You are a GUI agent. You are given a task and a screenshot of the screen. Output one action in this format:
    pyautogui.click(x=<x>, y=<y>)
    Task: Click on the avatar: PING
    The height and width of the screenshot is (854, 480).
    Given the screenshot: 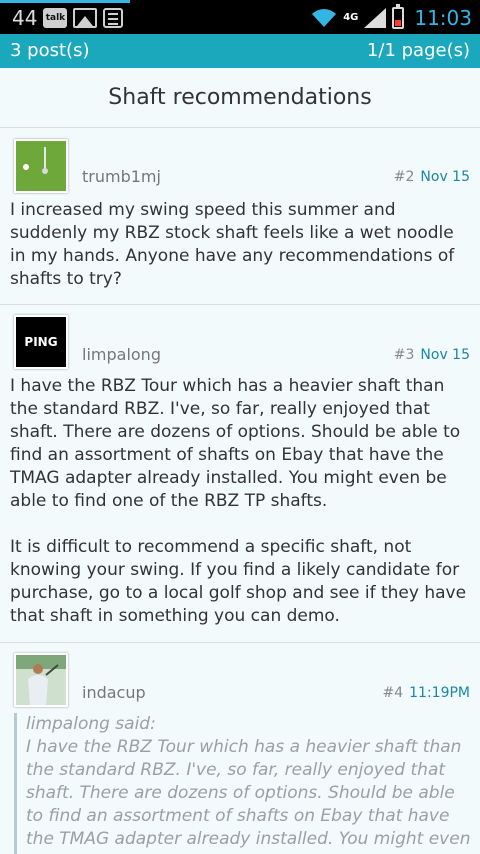 What is the action you would take?
    pyautogui.click(x=41, y=342)
    